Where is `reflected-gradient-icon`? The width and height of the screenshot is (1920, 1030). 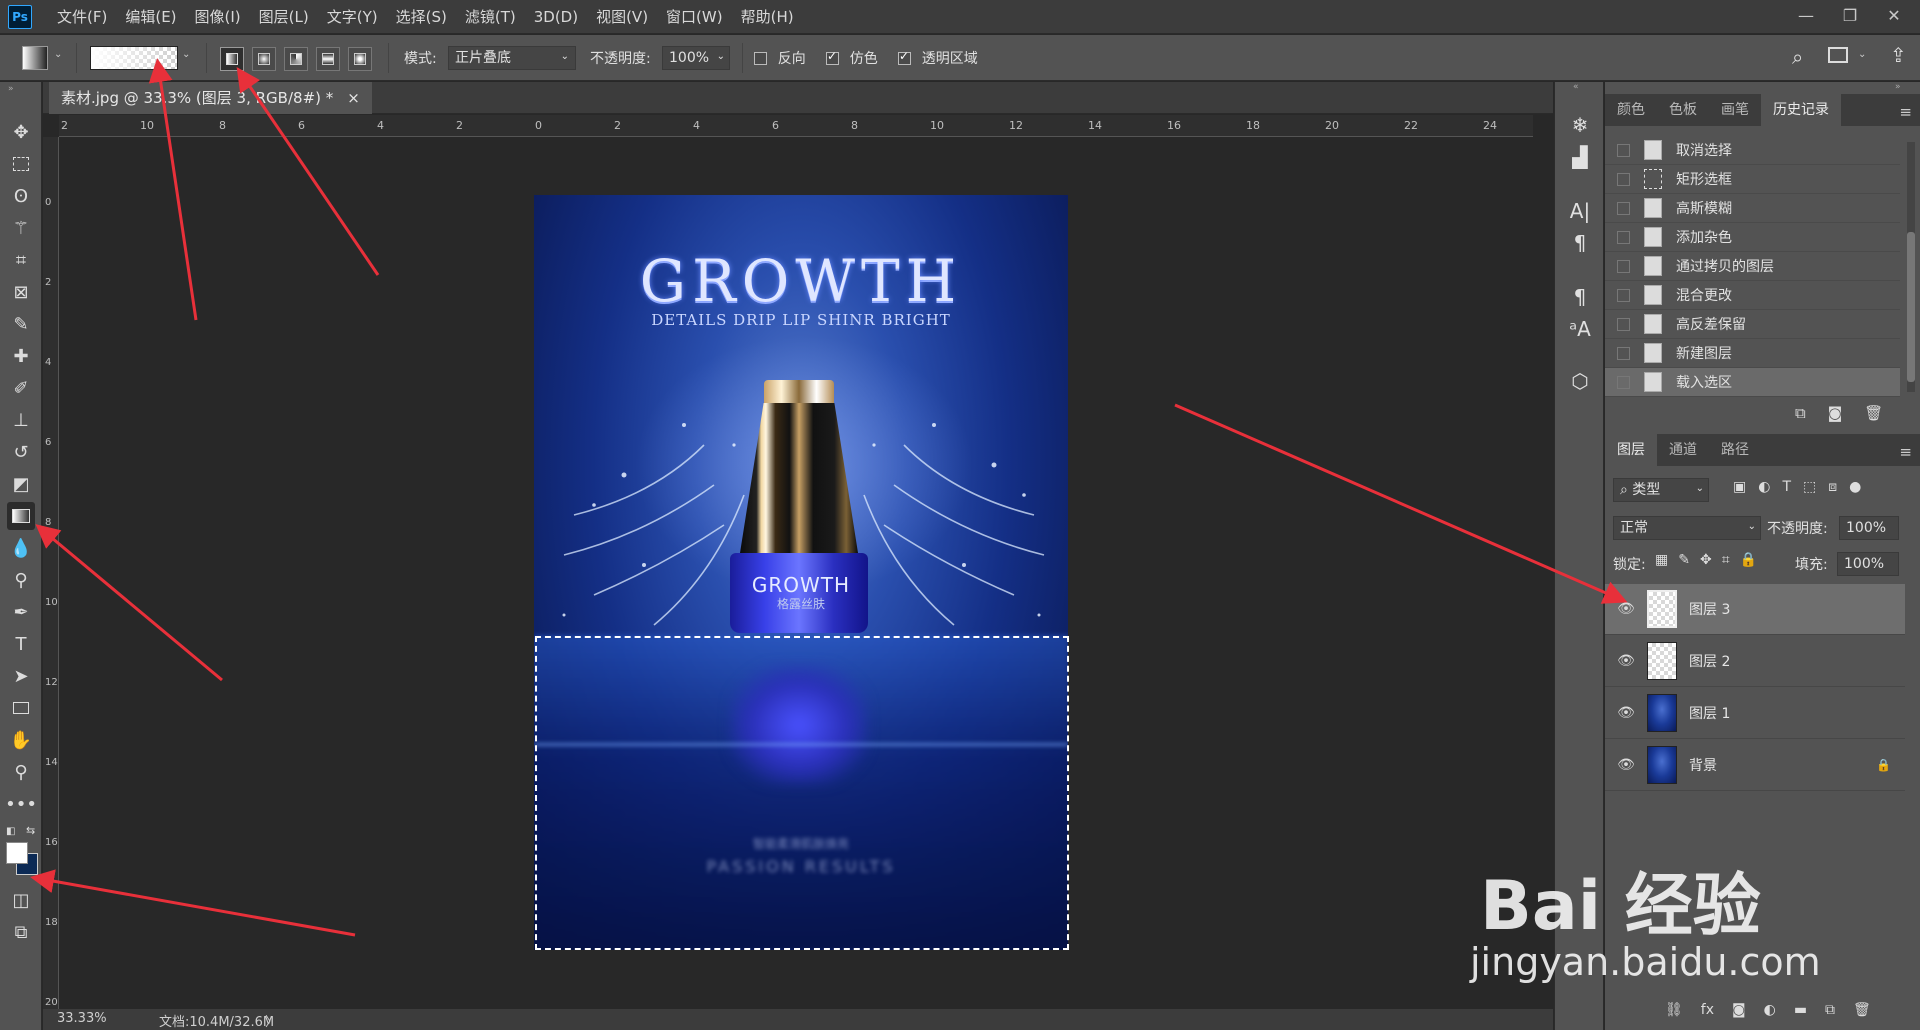 reflected-gradient-icon is located at coordinates (328, 59).